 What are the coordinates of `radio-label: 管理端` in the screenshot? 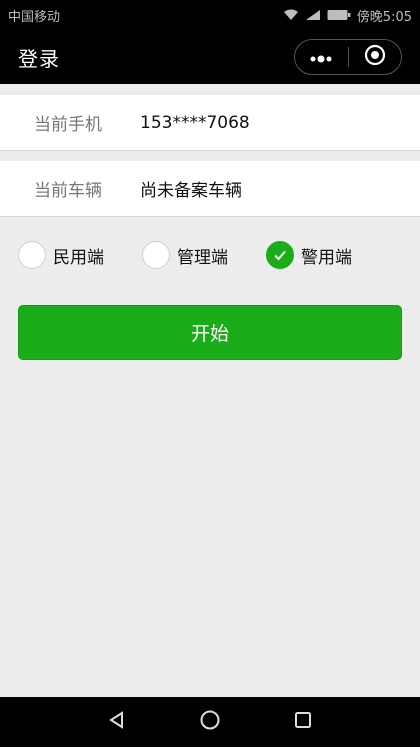 It's located at (202, 257).